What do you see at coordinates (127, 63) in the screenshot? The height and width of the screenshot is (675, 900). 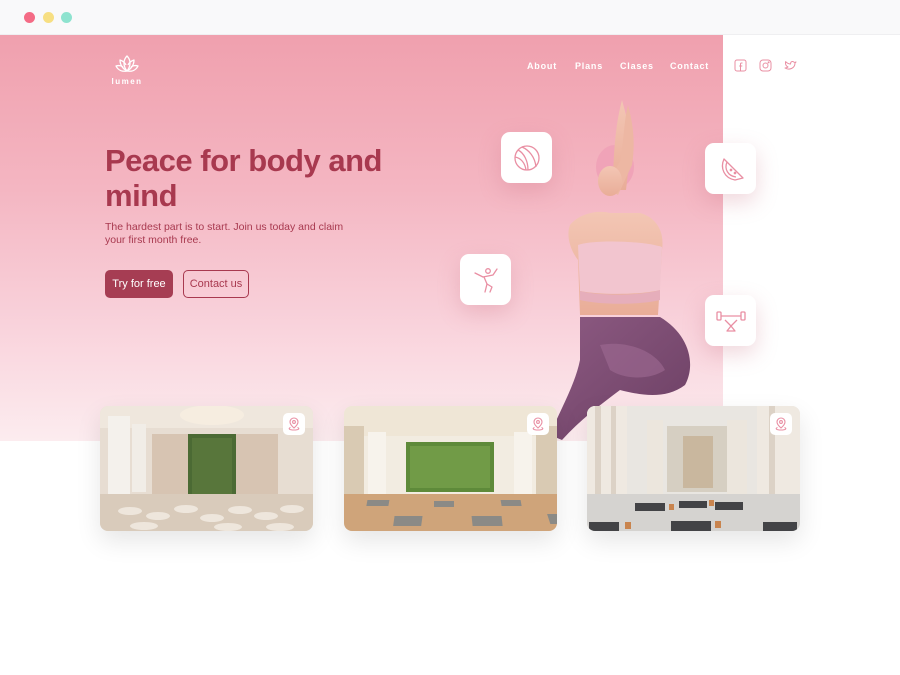 I see `lotus-icon` at bounding box center [127, 63].